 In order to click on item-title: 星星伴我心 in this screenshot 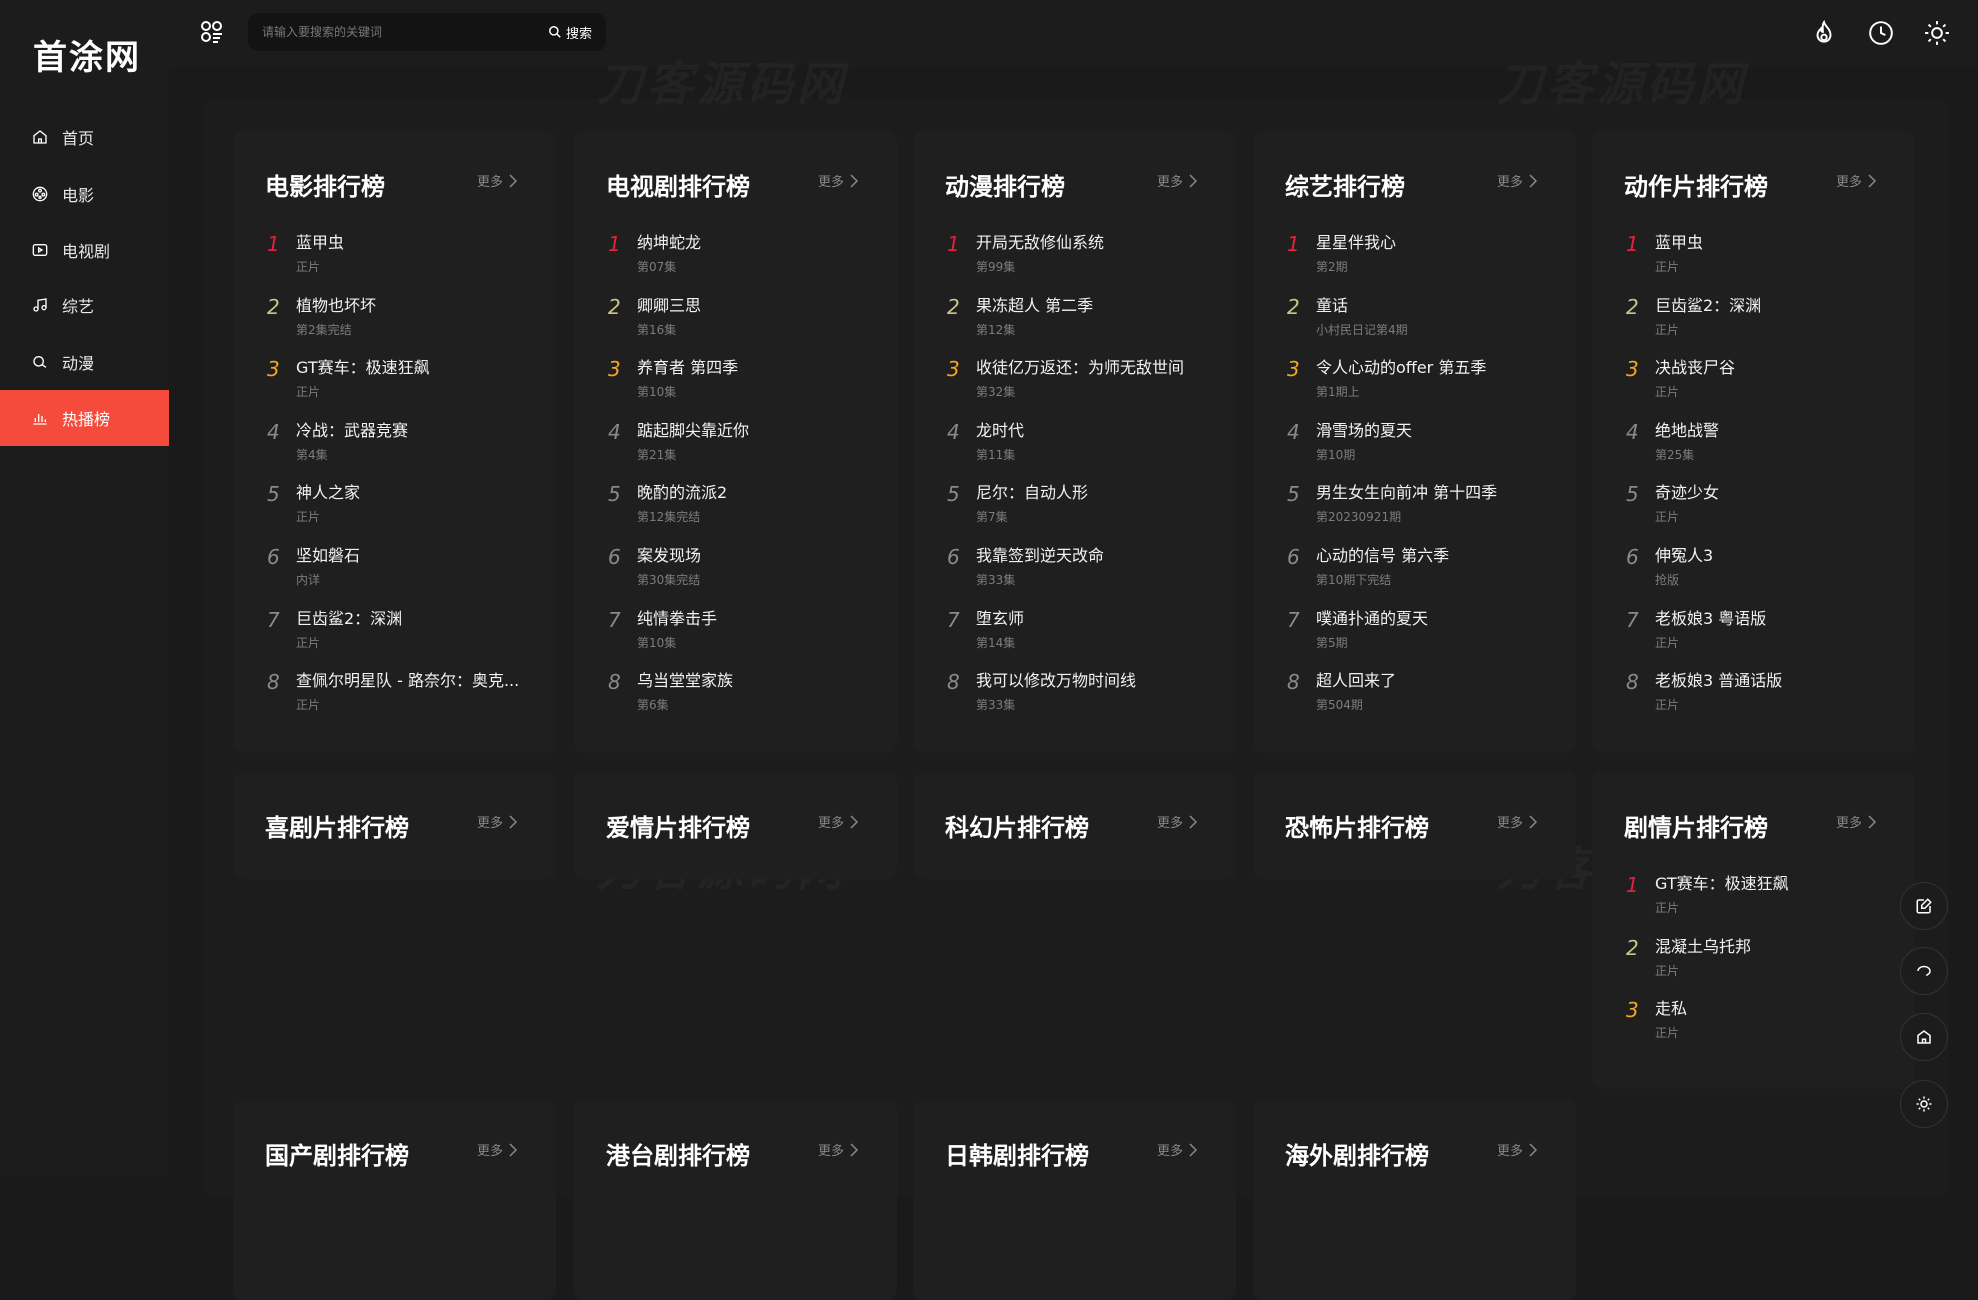, I will do `click(1356, 241)`.